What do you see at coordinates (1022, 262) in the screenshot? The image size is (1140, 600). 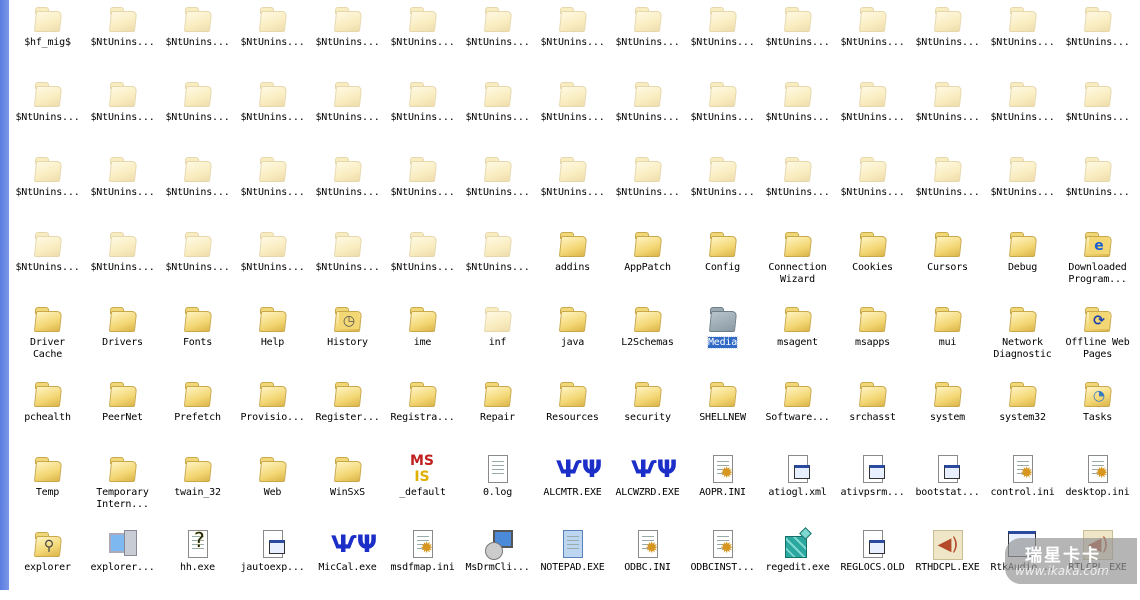 I see `file-item: Debug` at bounding box center [1022, 262].